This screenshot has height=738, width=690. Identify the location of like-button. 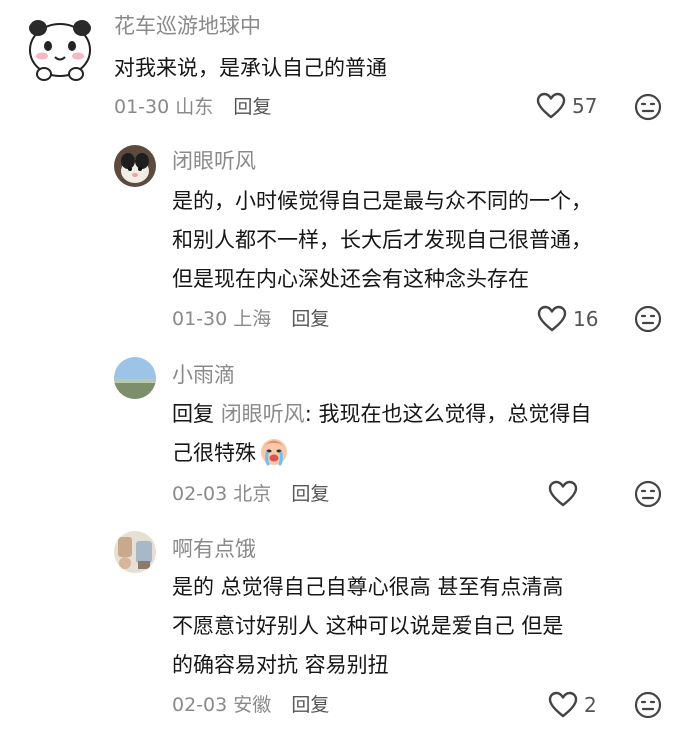
(566, 494).